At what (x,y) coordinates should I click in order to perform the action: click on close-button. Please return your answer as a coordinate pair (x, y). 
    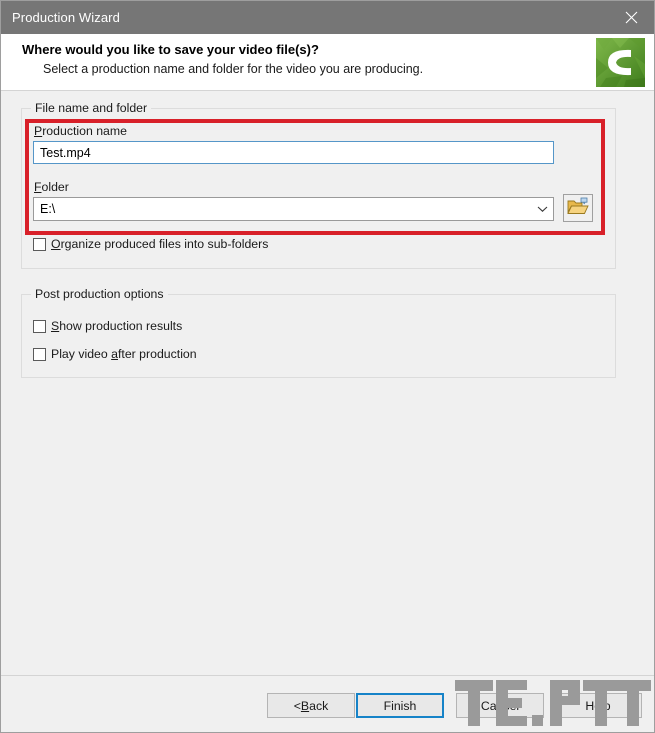
    Looking at the image, I should click on (631, 17).